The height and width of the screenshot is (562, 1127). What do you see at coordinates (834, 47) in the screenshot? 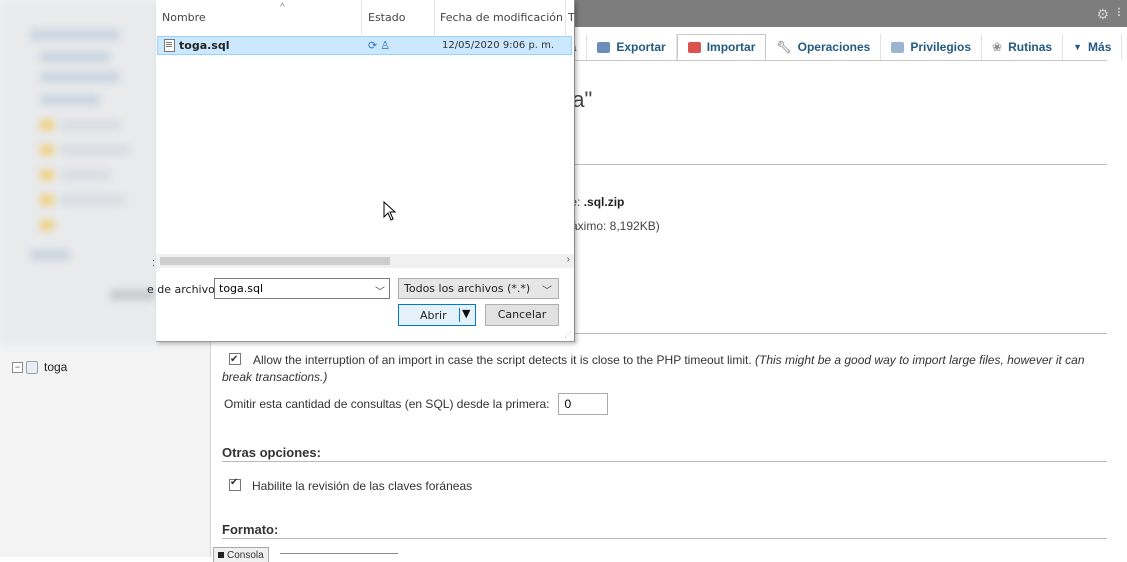
I see `tab-label: Operaciones` at bounding box center [834, 47].